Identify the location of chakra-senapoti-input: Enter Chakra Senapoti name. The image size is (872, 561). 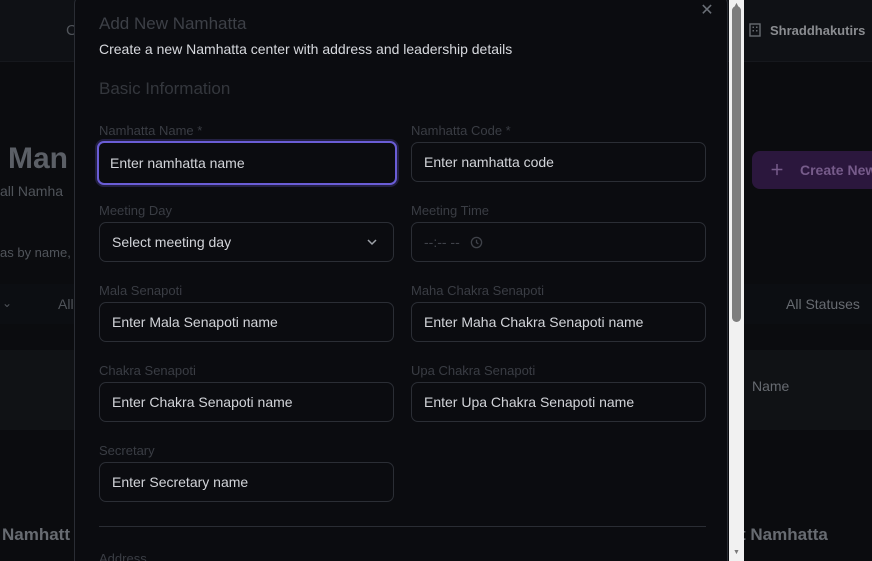
(246, 402).